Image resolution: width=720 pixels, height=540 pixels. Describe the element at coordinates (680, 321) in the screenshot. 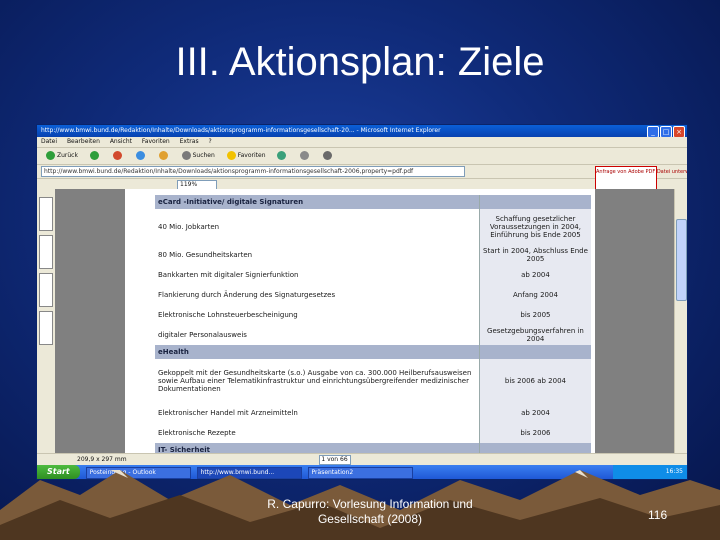

I see `vertical-scrollbar` at that location.